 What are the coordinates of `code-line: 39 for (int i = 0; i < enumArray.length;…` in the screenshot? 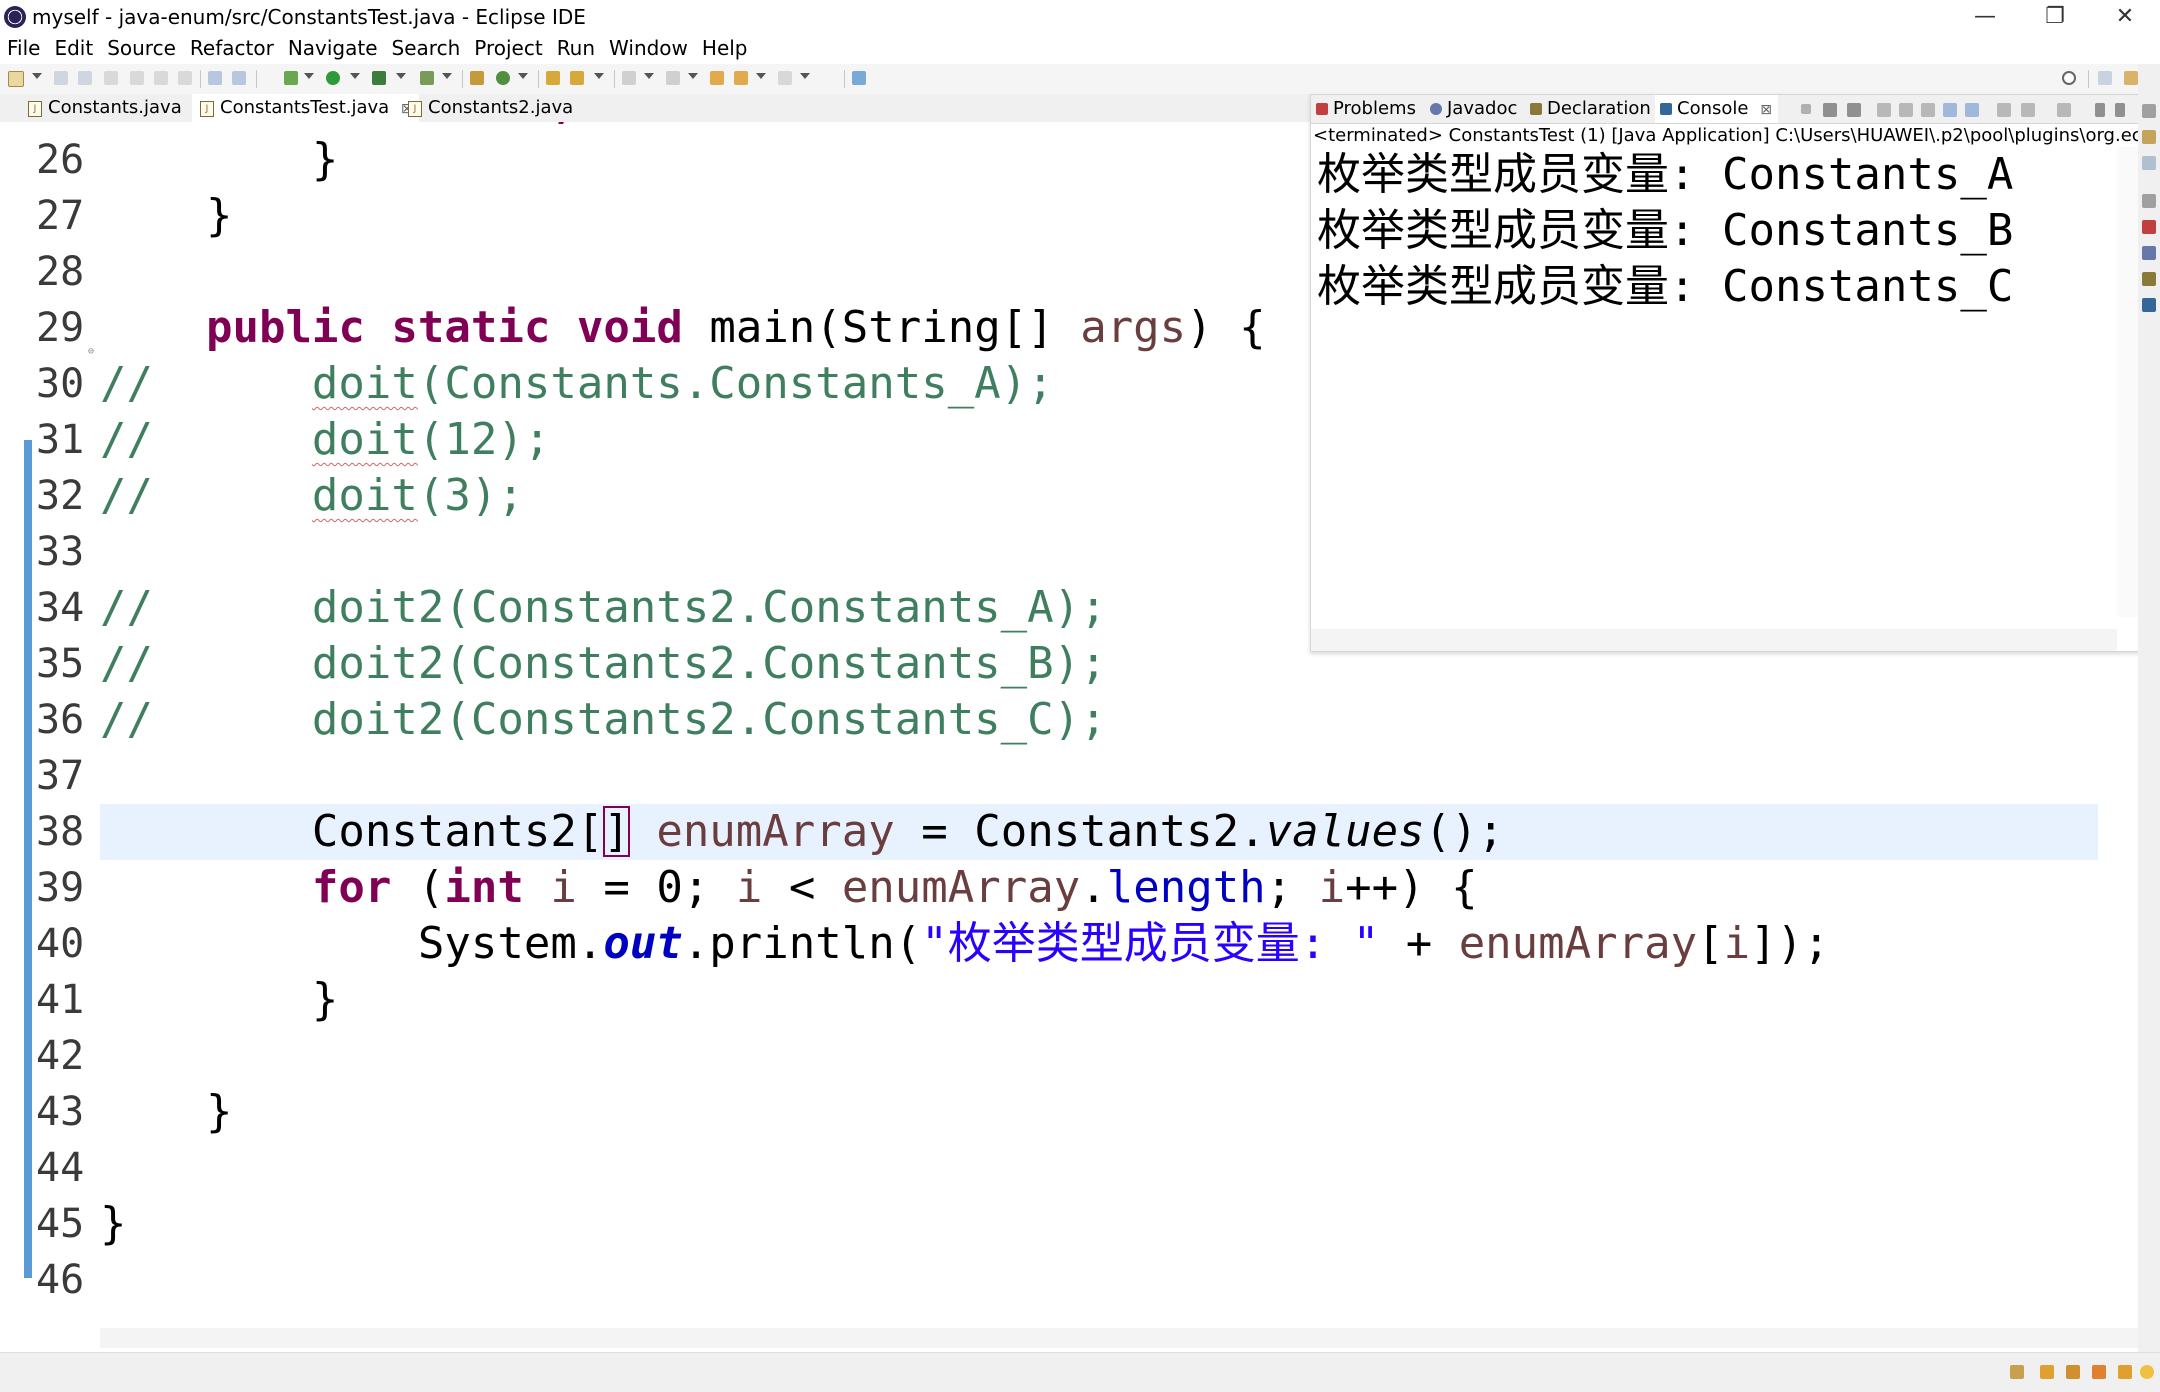 It's located at (1050, 888).